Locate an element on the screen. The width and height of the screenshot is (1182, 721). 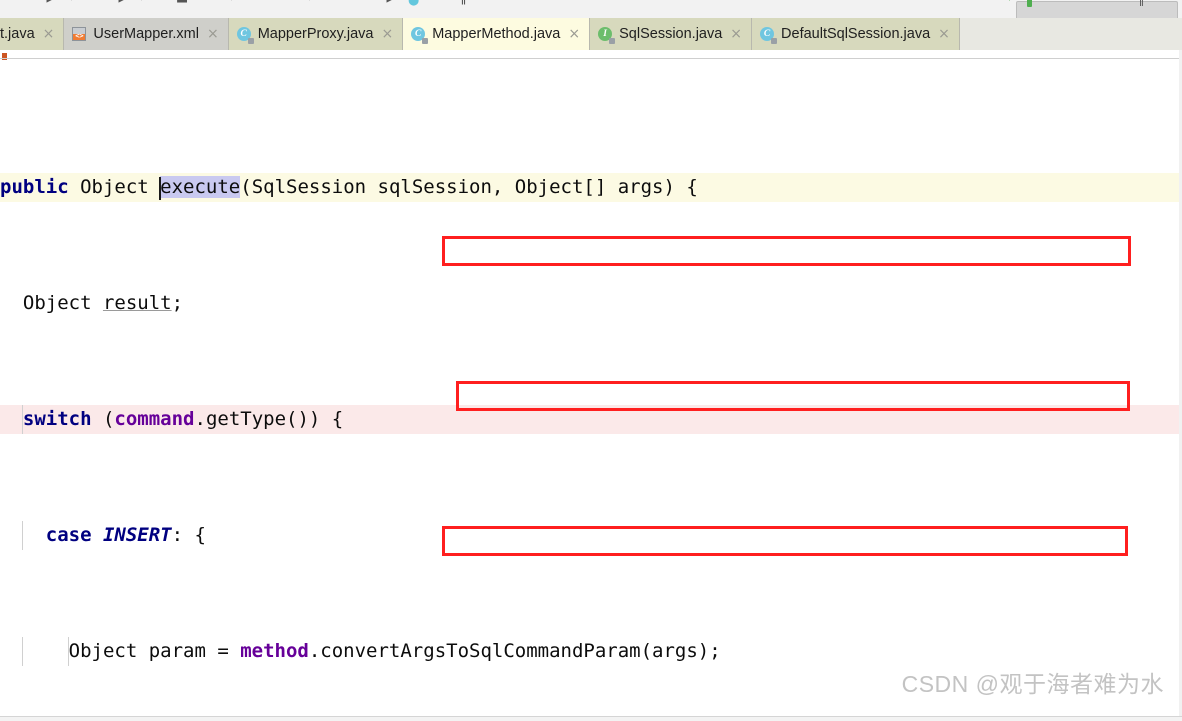
run-status-indicator is located at coordinates (1029, 3).